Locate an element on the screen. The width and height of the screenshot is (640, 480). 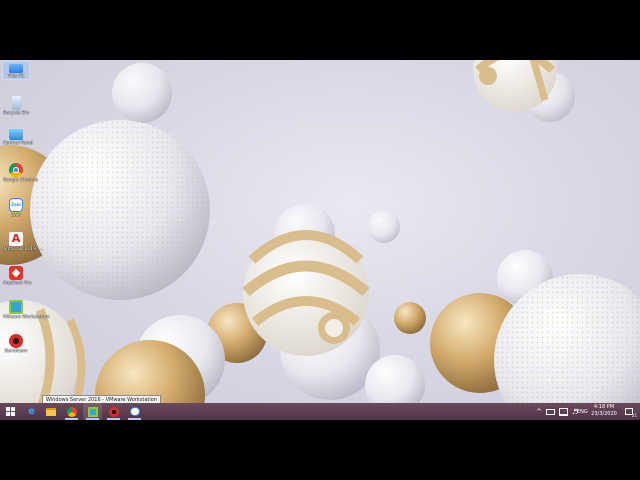
desktop-icon-anydesk: AnyDesk Pro is located at coordinates (17, 276).